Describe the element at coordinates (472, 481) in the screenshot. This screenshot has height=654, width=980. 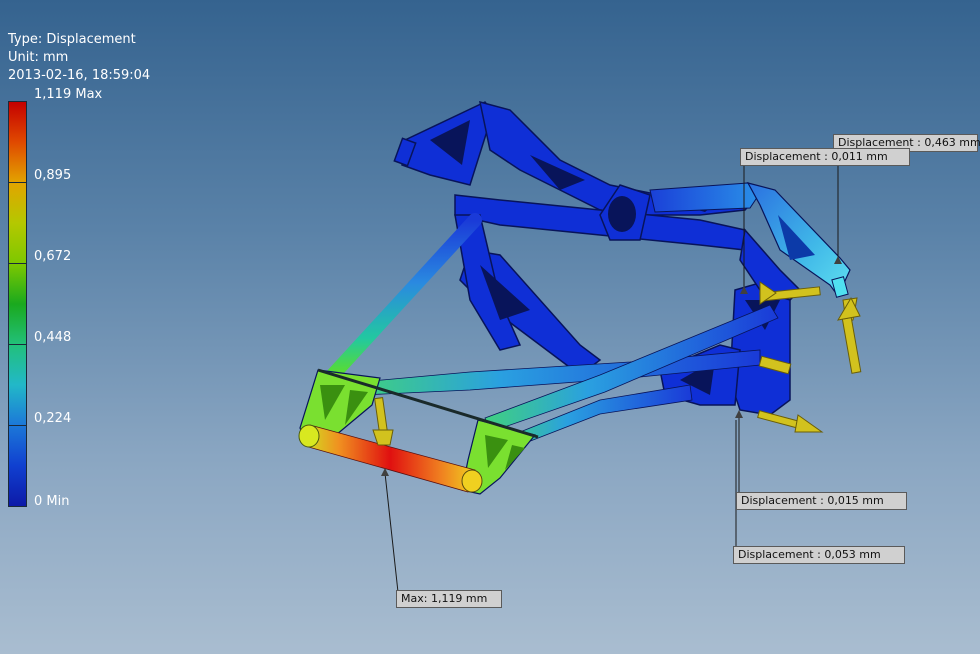
I see `front-bar-right-end` at that location.